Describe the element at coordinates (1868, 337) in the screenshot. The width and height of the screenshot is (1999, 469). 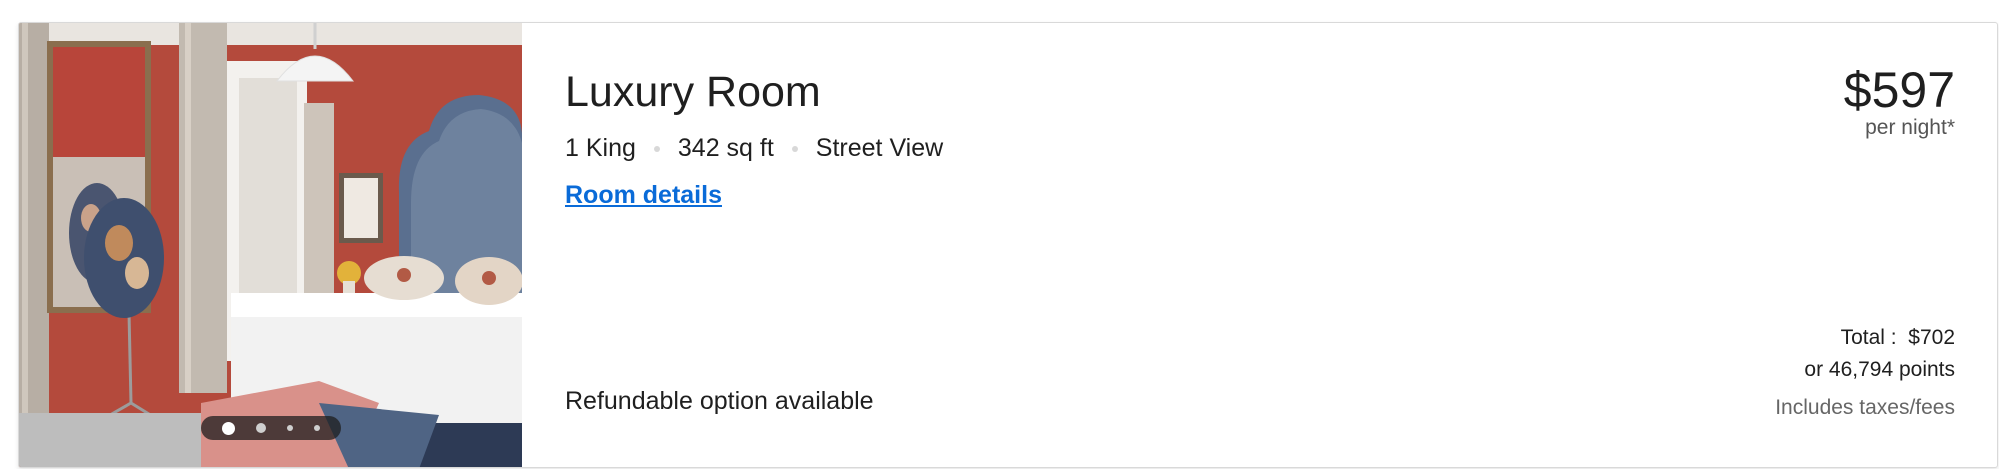
I see `total-label: Total :` at that location.